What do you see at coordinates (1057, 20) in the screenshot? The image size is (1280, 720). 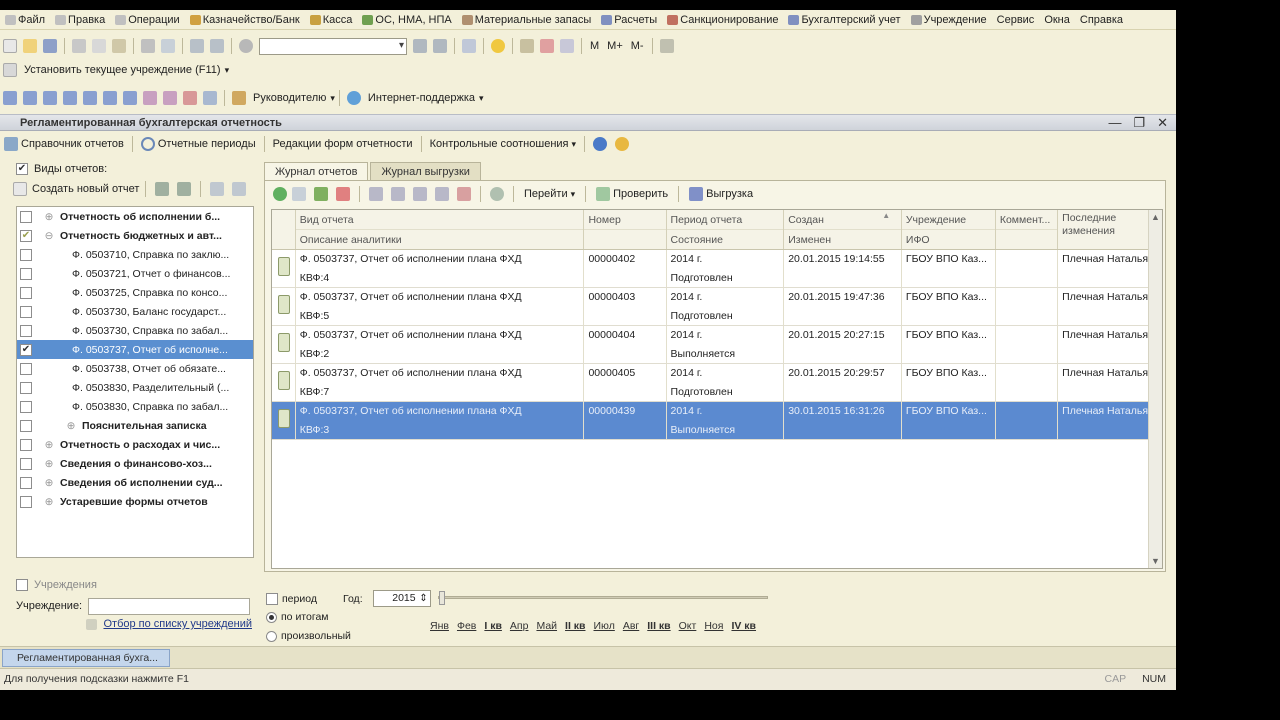 I see `menu-item: Окна` at bounding box center [1057, 20].